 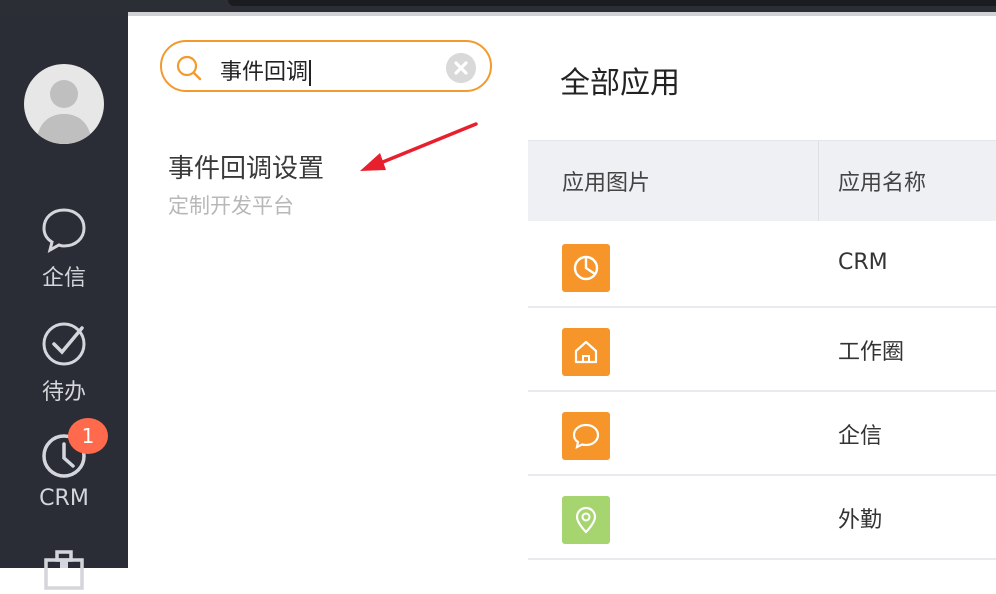 What do you see at coordinates (88, 436) in the screenshot?
I see `notification-badge: 1` at bounding box center [88, 436].